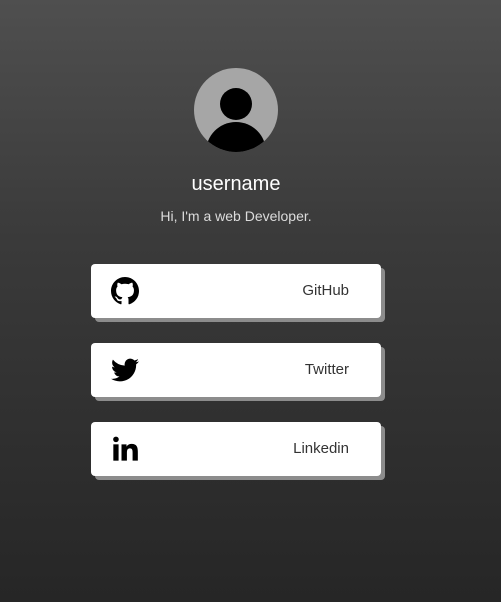 This screenshot has height=602, width=501. Describe the element at coordinates (125, 291) in the screenshot. I see `github-icon` at that location.